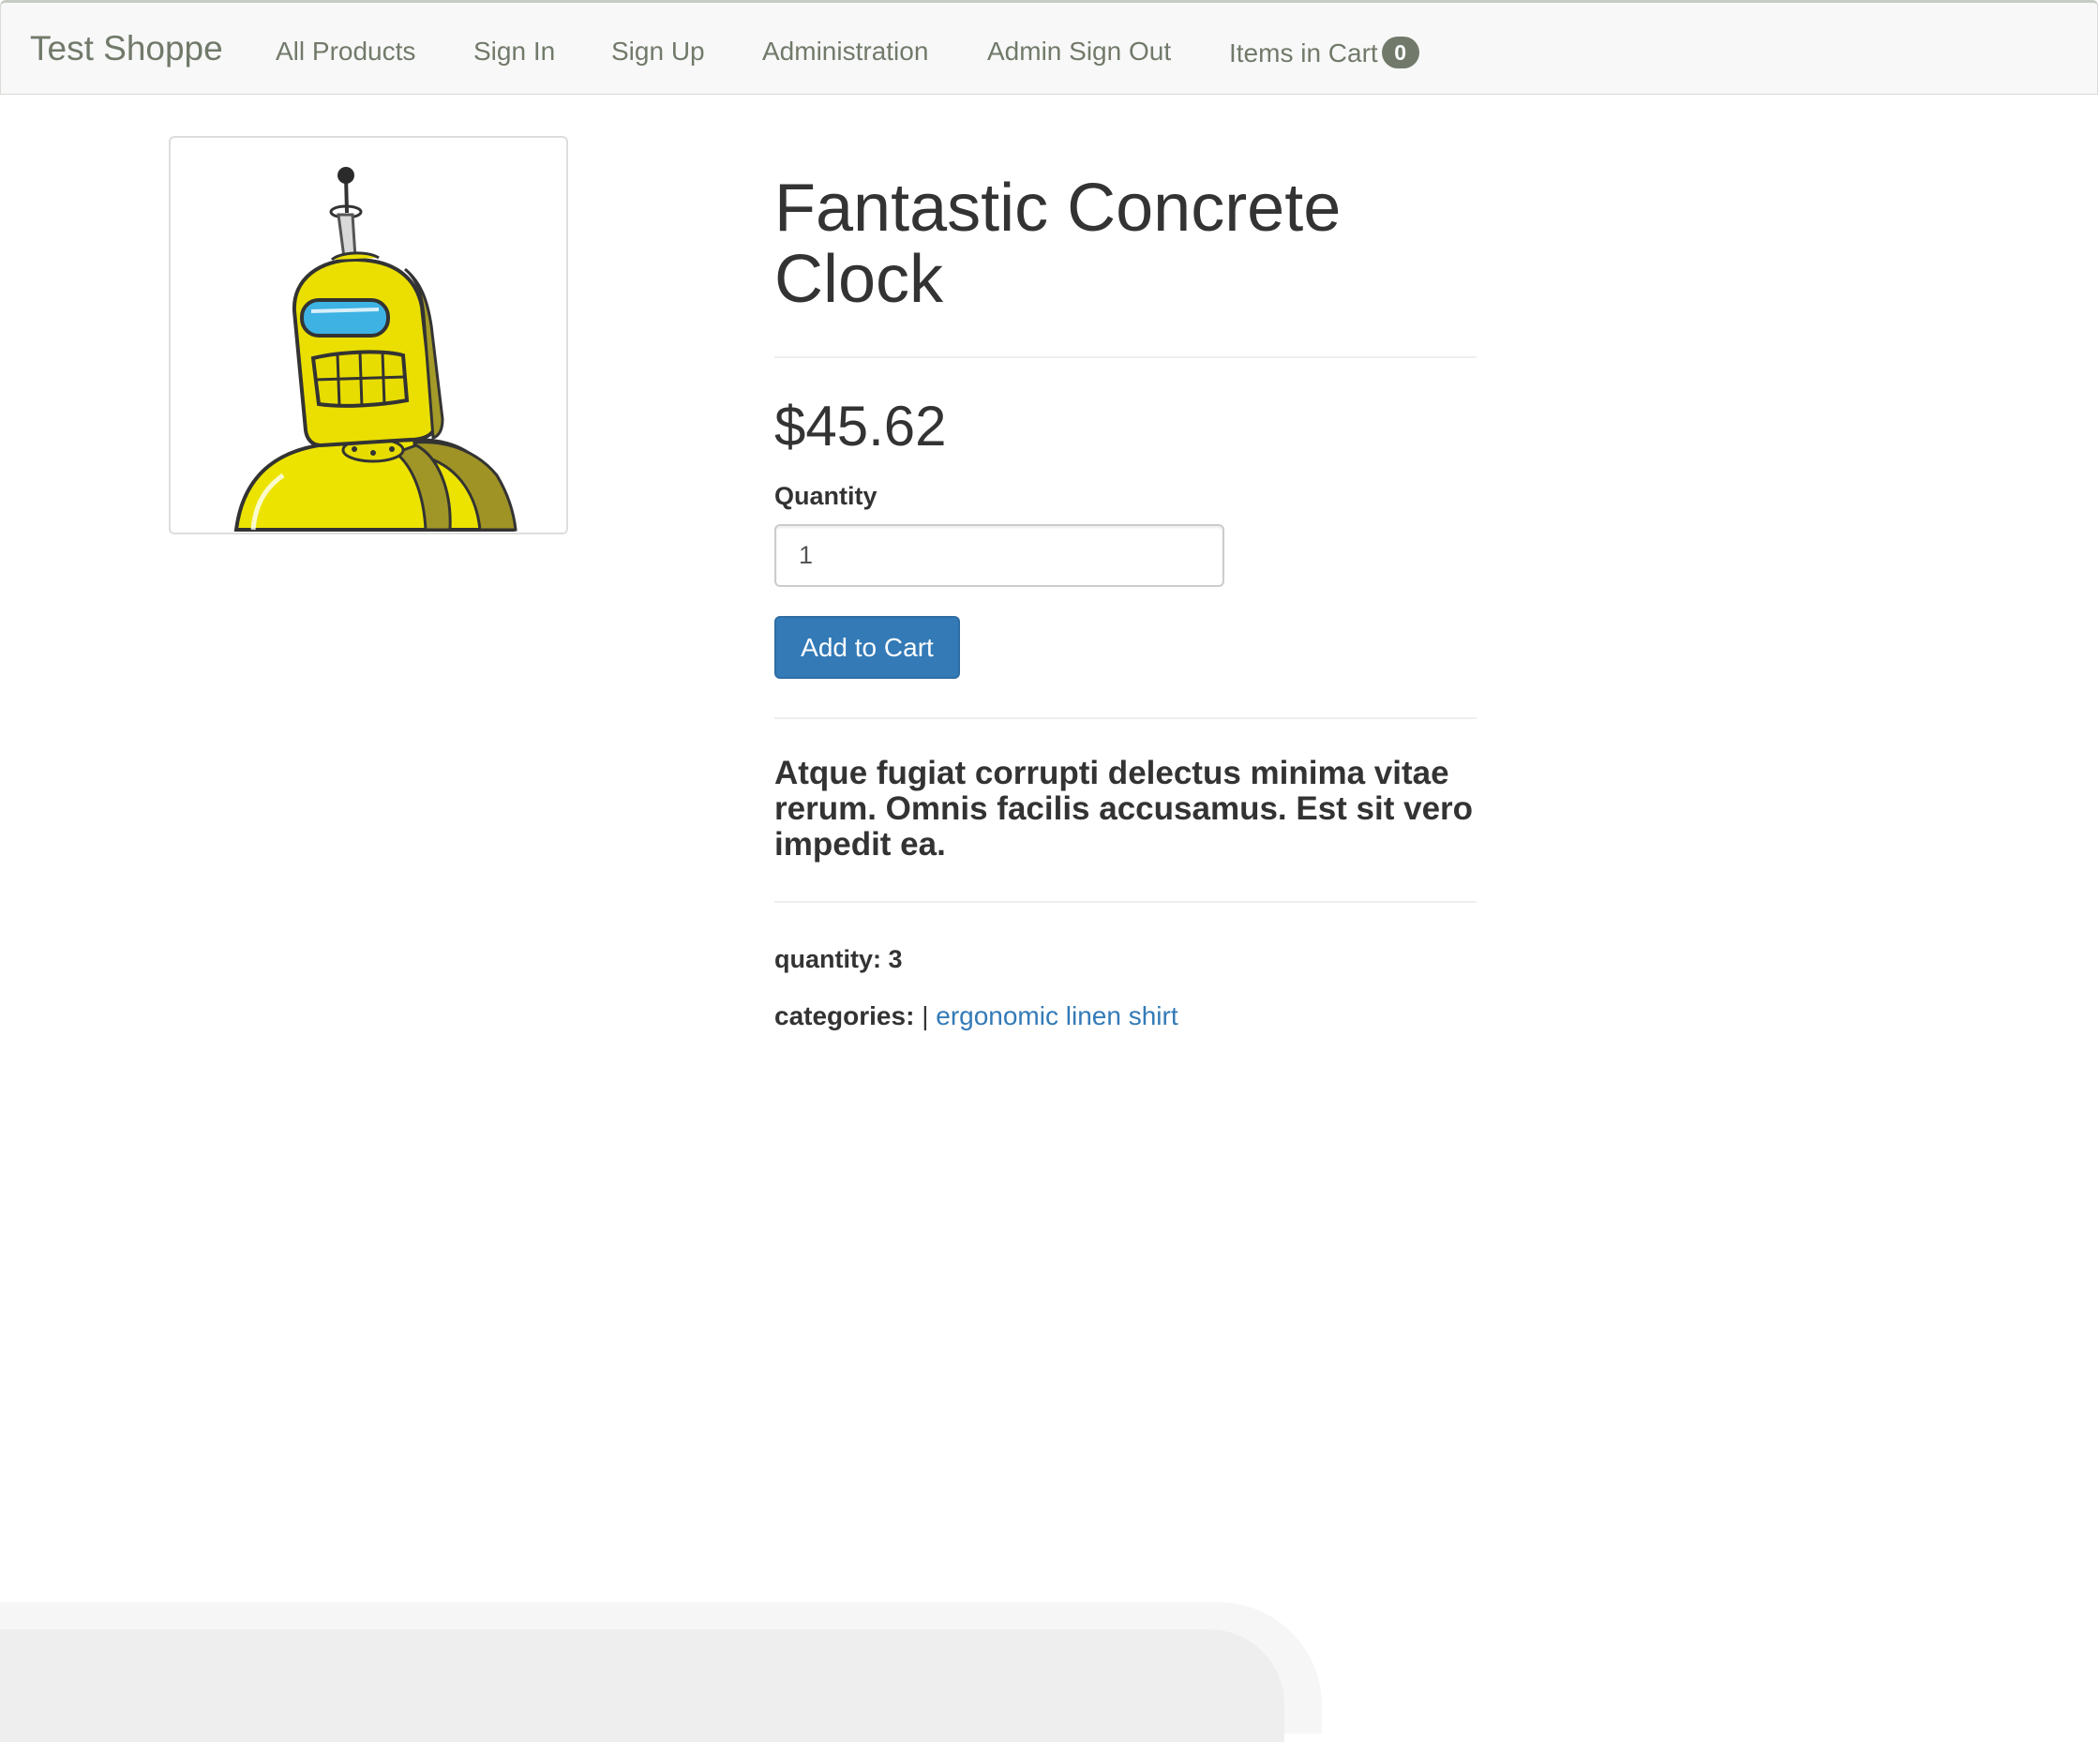 The width and height of the screenshot is (2100, 1742). What do you see at coordinates (1079, 52) in the screenshot?
I see `nav-admin-sign-out: Admin Sign Out` at bounding box center [1079, 52].